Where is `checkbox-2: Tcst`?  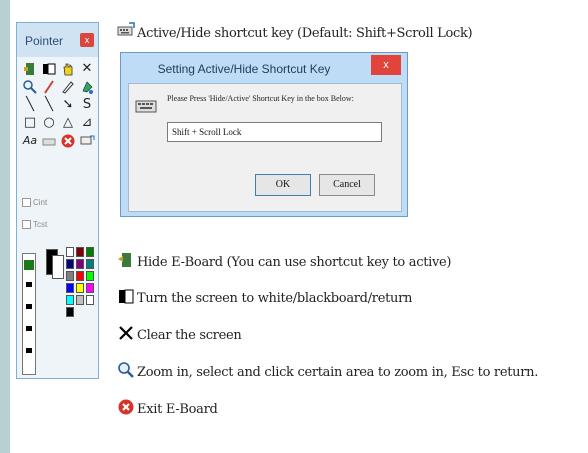 checkbox-2: Tcst is located at coordinates (35, 225).